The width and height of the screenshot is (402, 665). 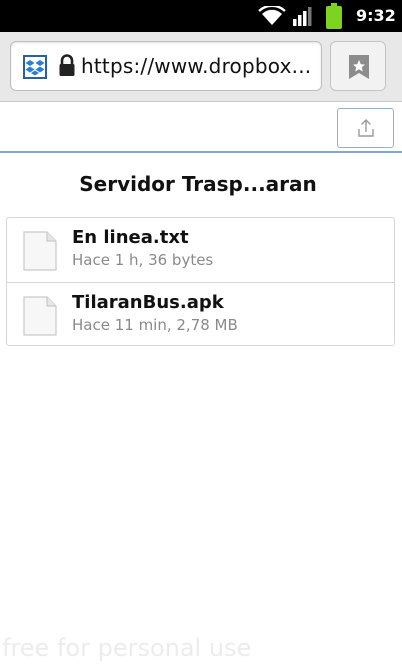 I want to click on watermark: free for personal use, so click(x=127, y=648).